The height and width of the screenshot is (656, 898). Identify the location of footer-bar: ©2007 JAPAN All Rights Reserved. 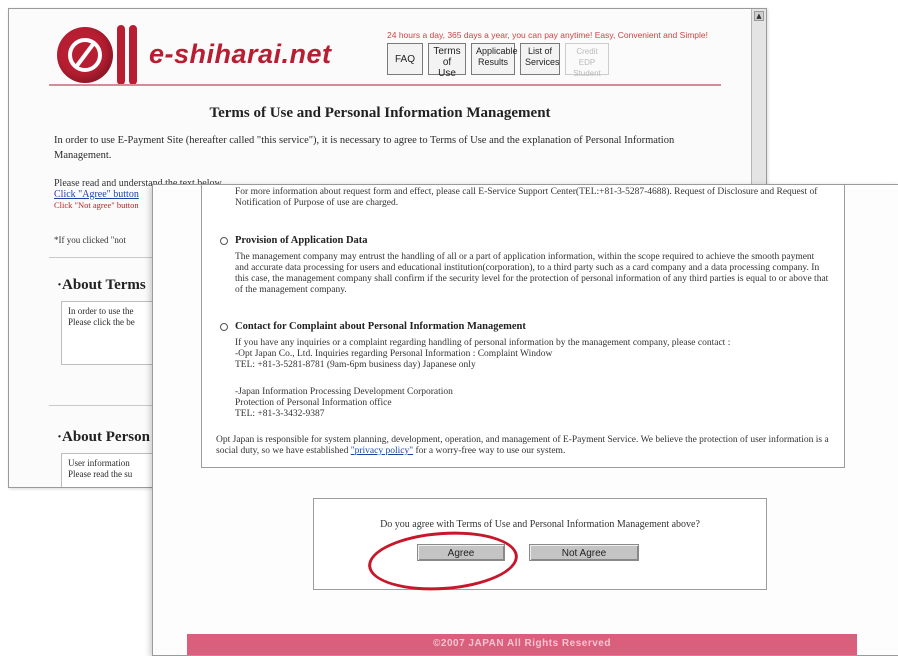
(522, 644).